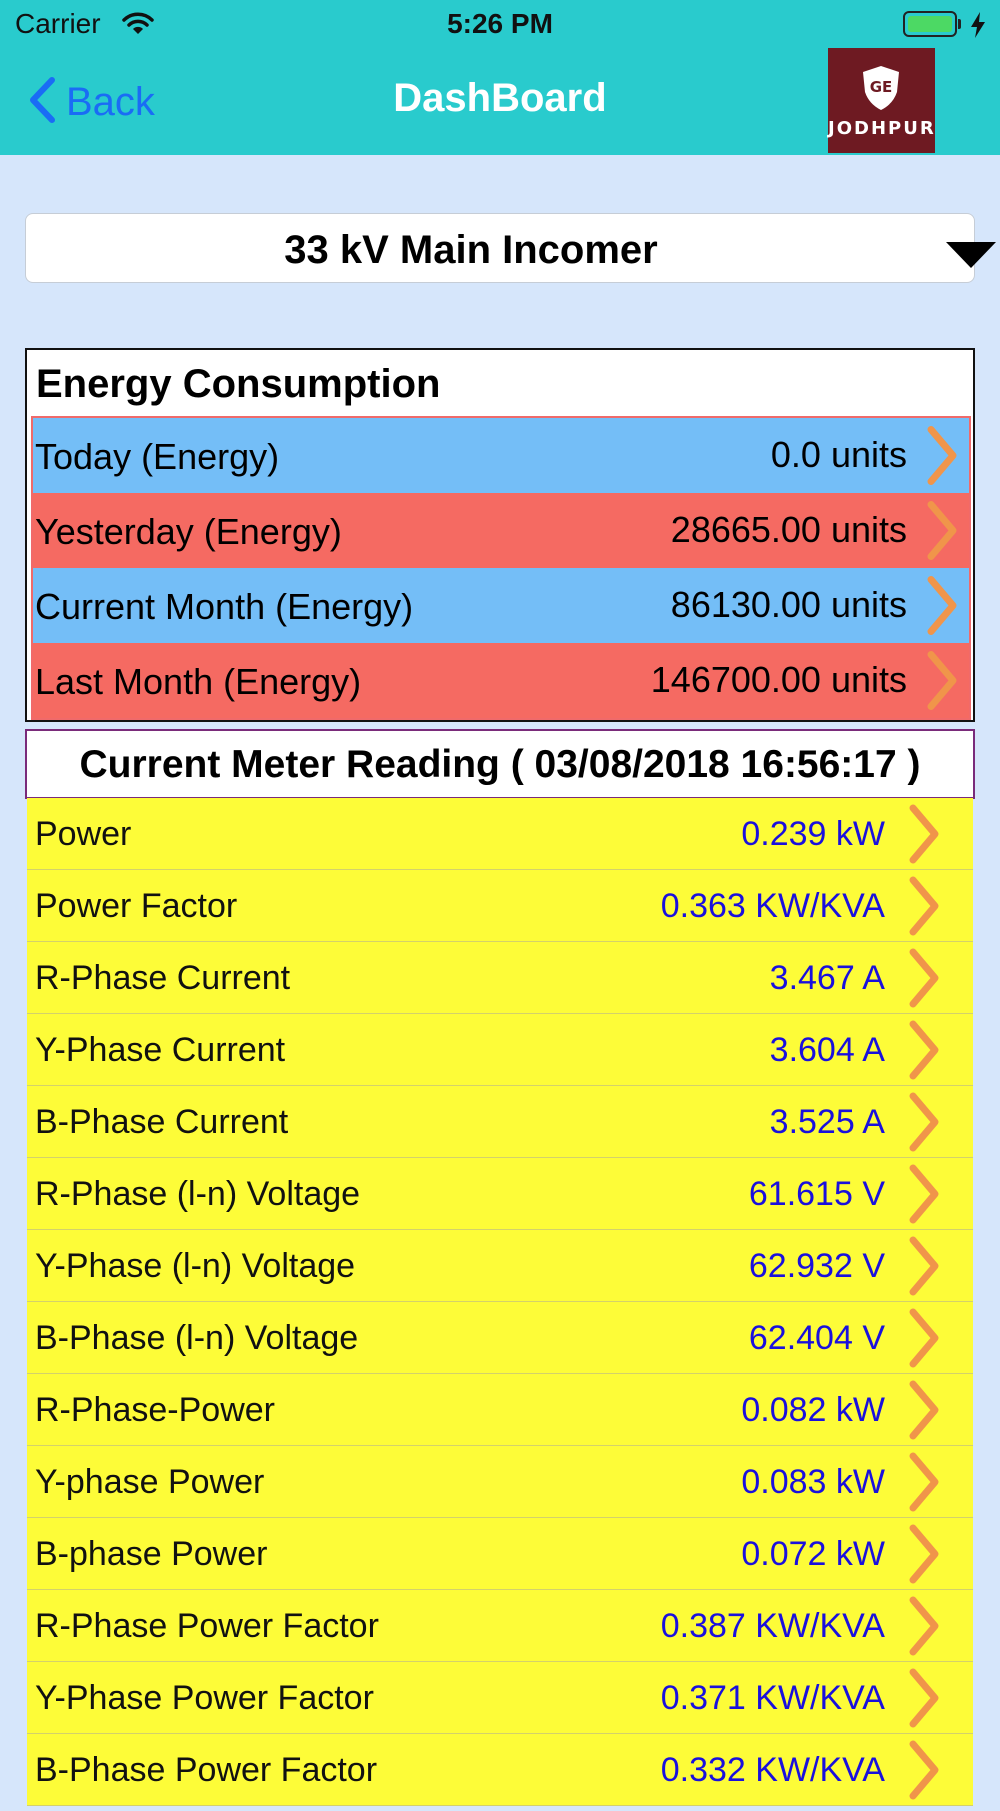  Describe the element at coordinates (788, 529) in the screenshot. I see `energy-row-value: 28665.00 units` at that location.